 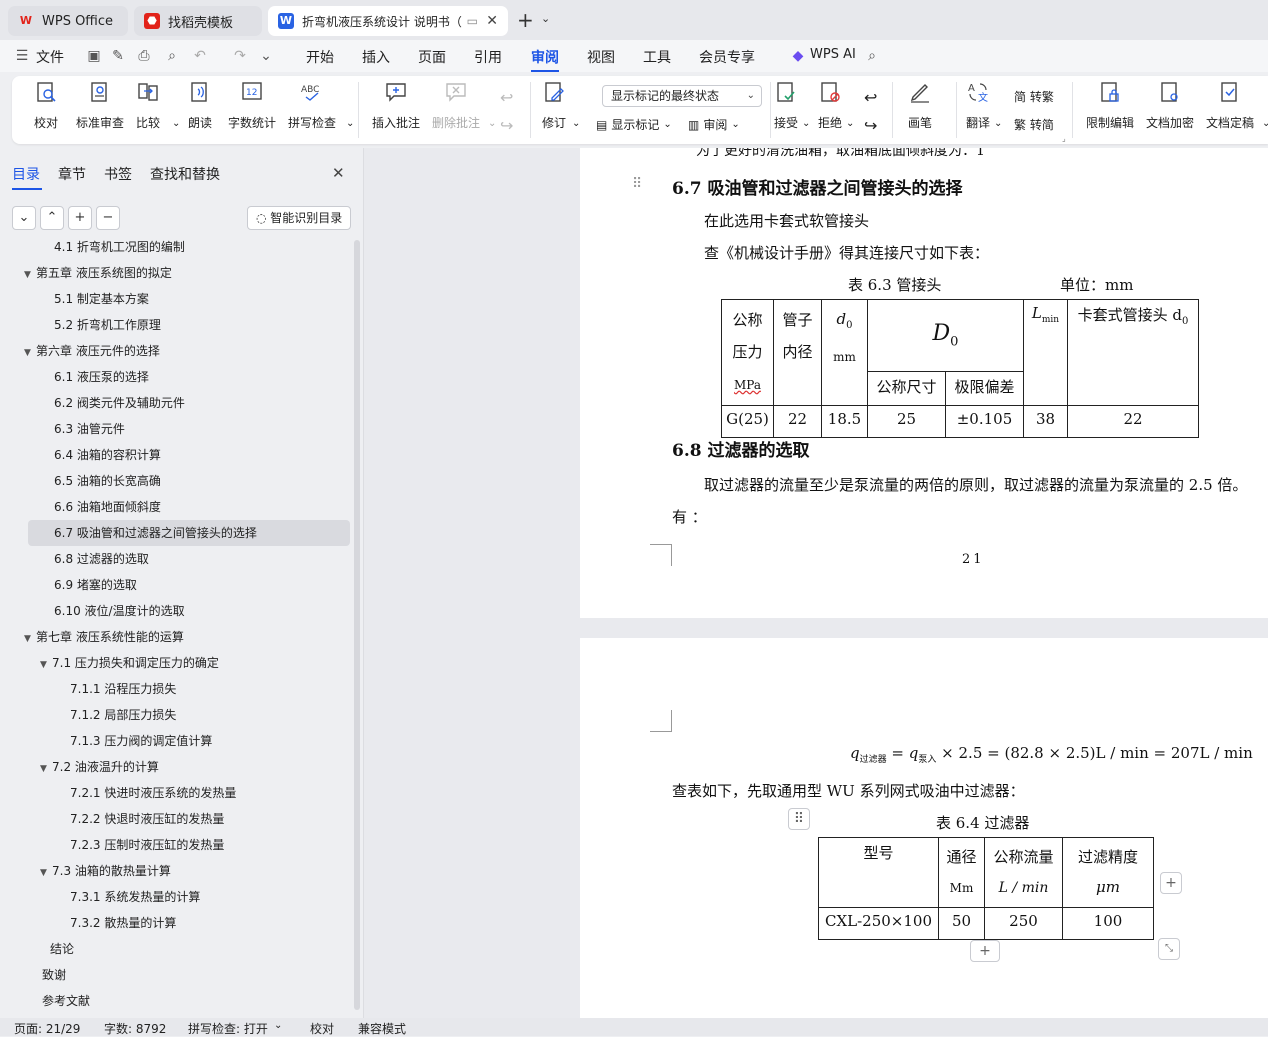 What do you see at coordinates (108, 218) in the screenshot?
I see `remove-heading-button: −` at bounding box center [108, 218].